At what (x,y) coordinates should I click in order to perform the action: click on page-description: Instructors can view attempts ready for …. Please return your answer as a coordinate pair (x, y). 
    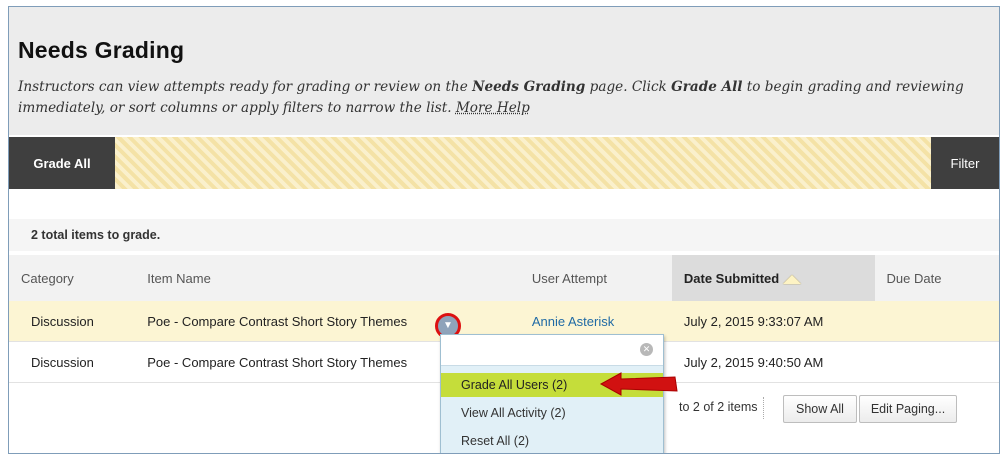
    Looking at the image, I should click on (502, 98).